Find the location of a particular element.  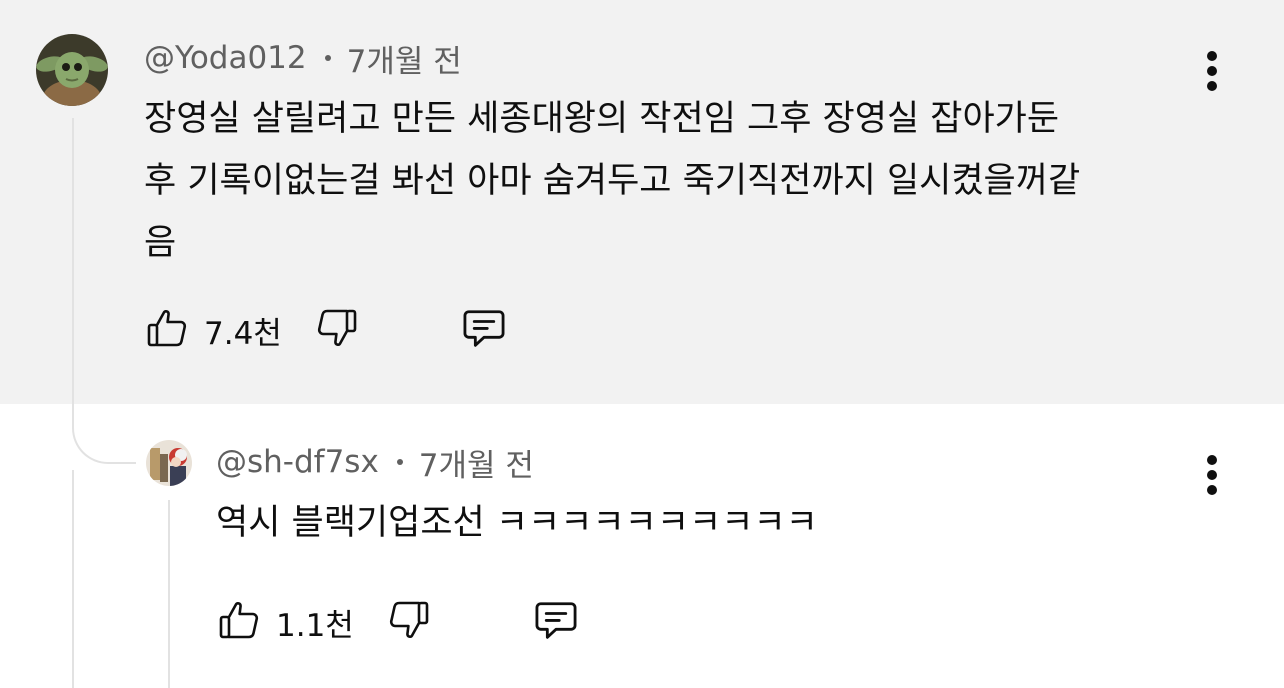

reply-thread-line is located at coordinates (169, 594).